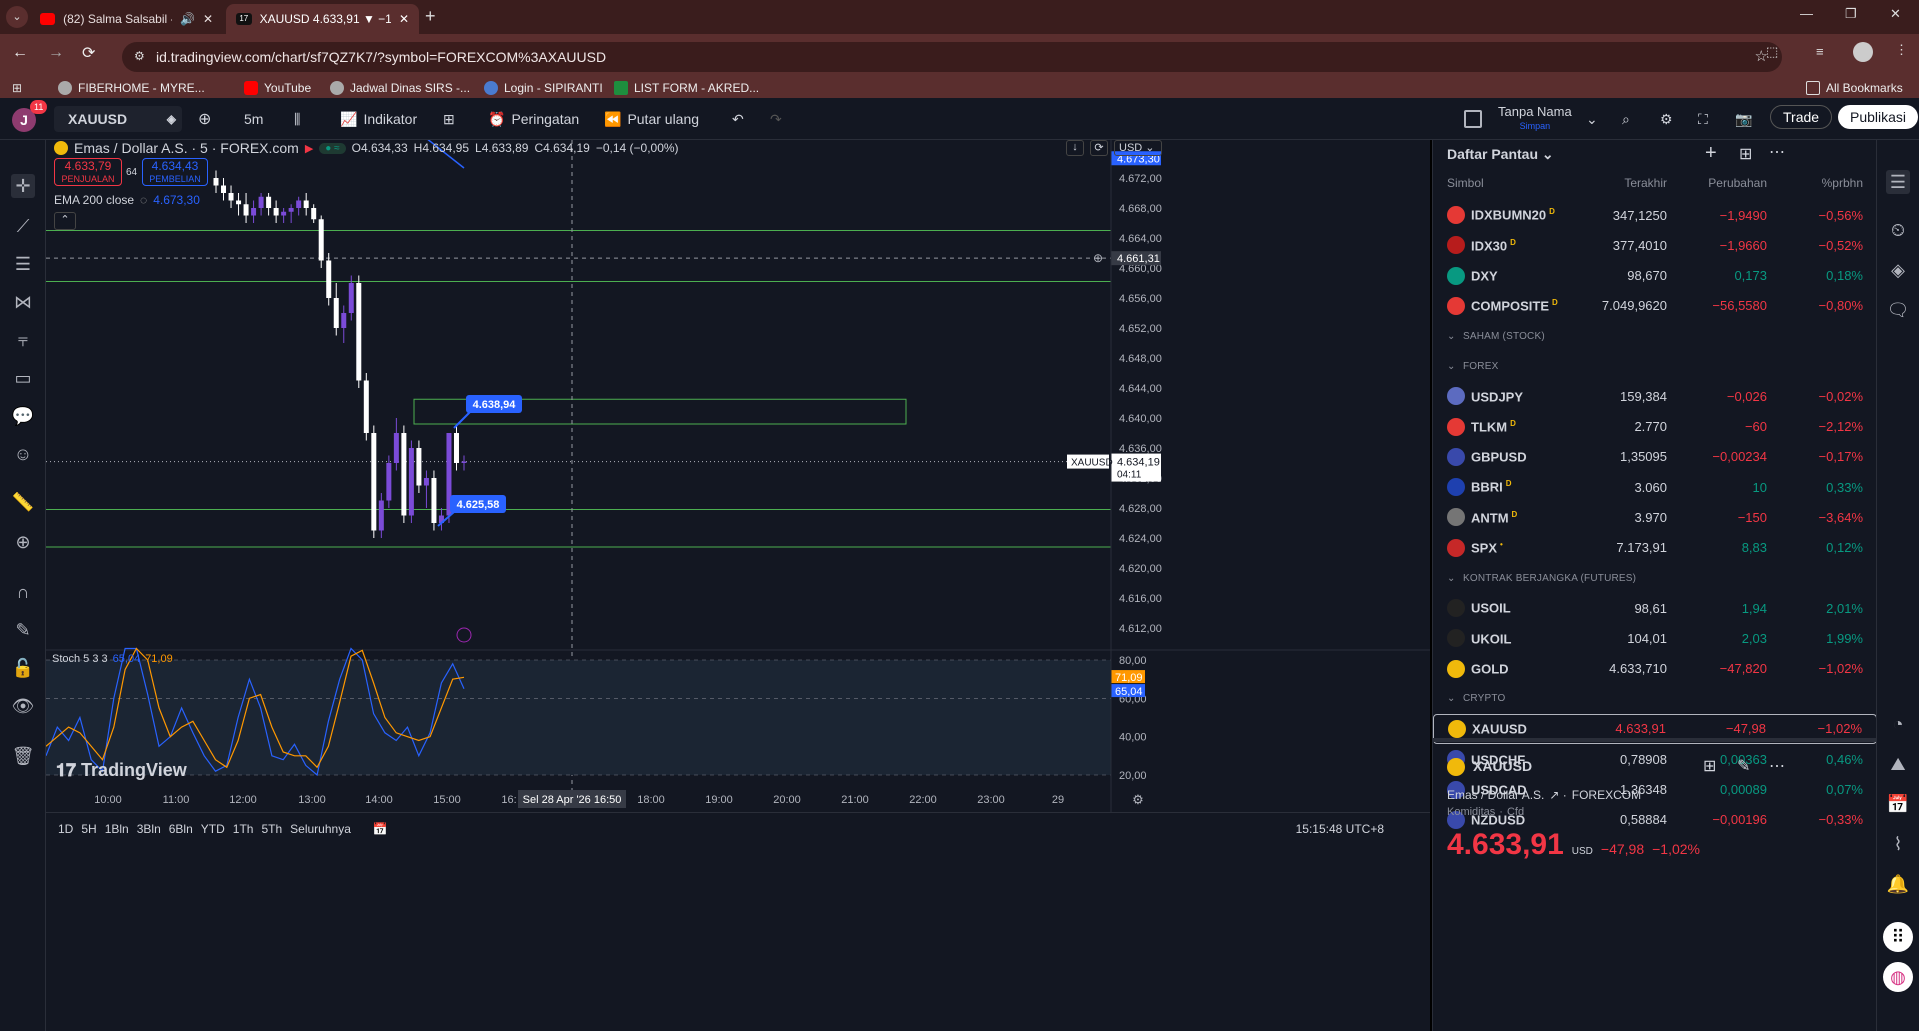 This screenshot has height=1031, width=1919. Describe the element at coordinates (1655, 548) in the screenshot. I see `watchlist-row: SPX • 7.173,91 8,83 0,12%` at that location.